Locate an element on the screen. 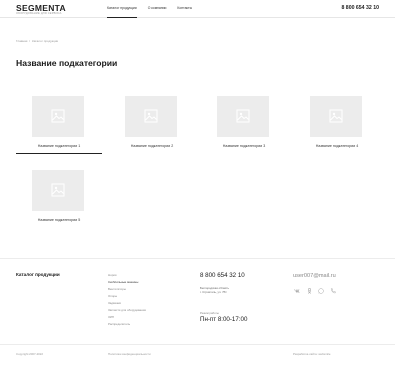 This screenshot has height=366, width=395. page-title: Название подкатегории is located at coordinates (67, 63).